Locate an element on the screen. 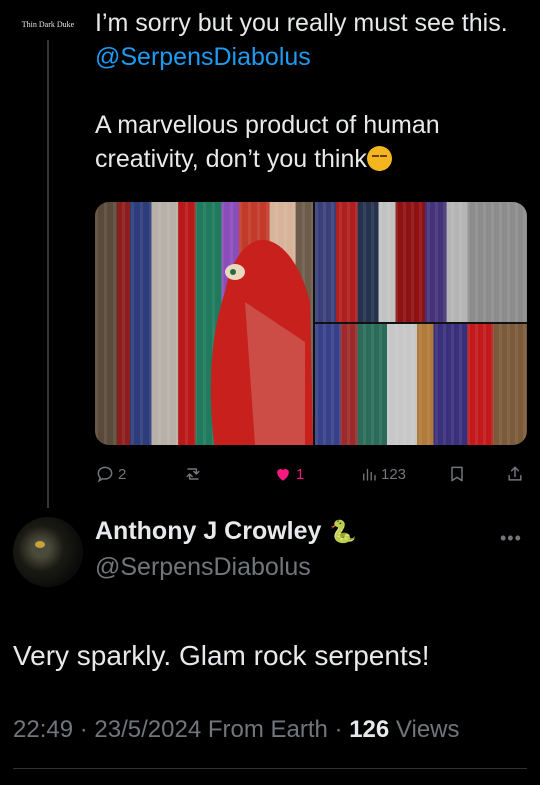 This screenshot has height=785, width=540. reply-text: Very sparkly. Glam rock serpents! is located at coordinates (221, 655).